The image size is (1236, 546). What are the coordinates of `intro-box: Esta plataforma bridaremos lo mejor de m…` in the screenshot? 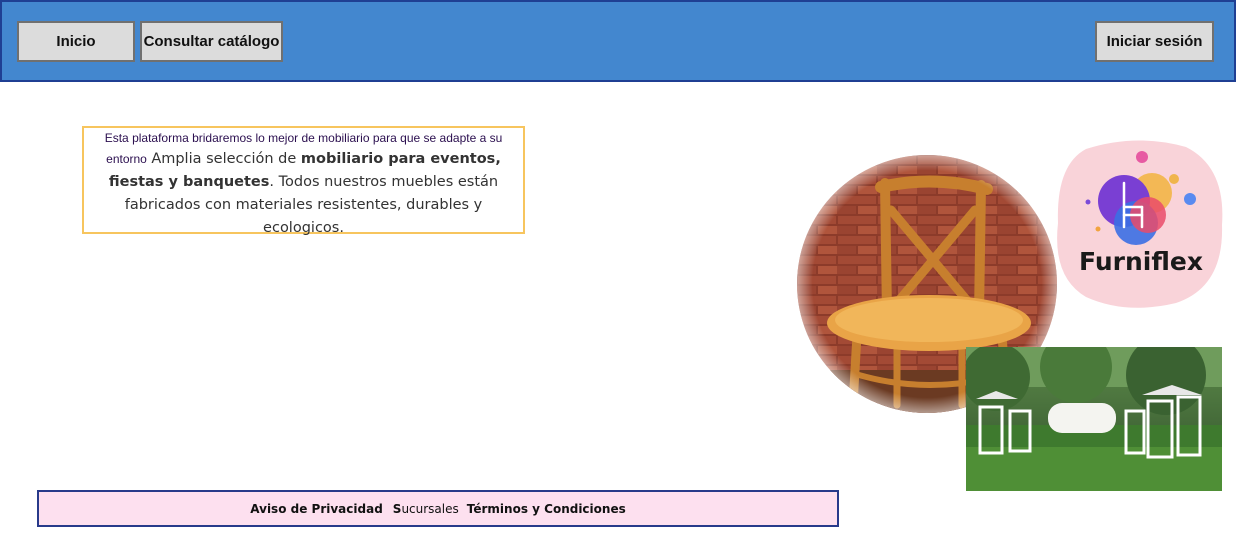 It's located at (303, 181).